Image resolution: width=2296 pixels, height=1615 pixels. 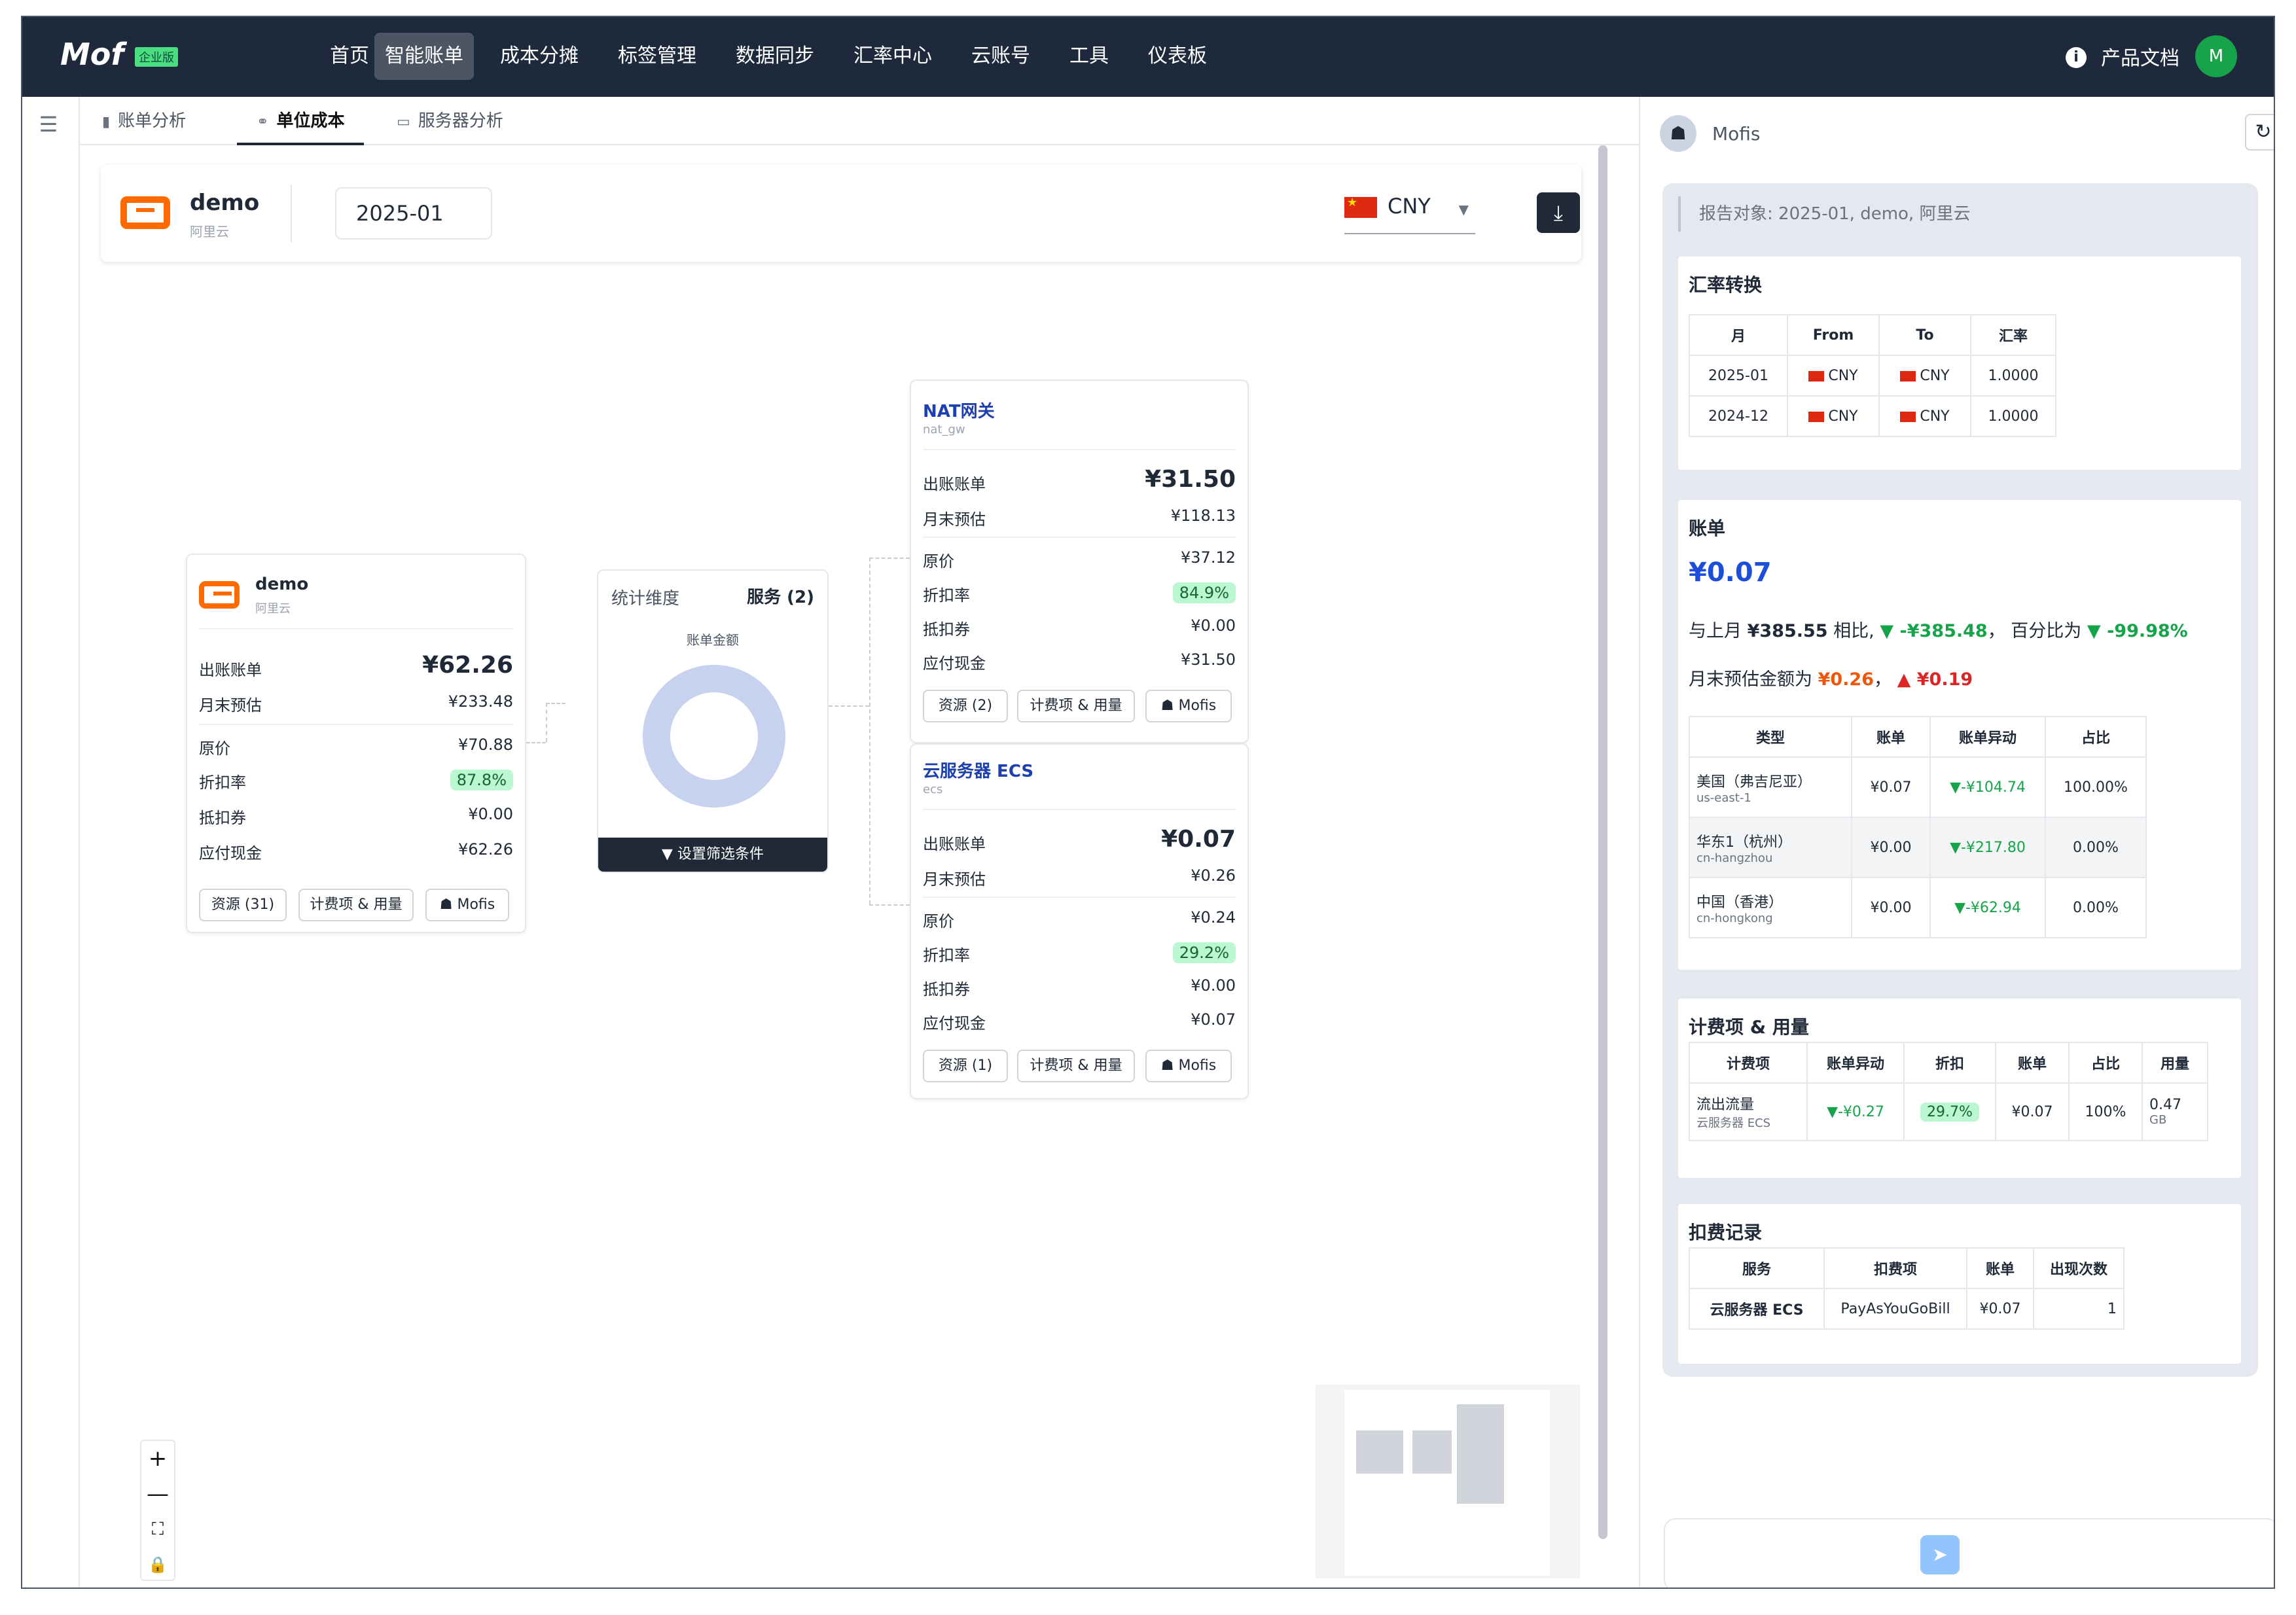 What do you see at coordinates (780, 596) in the screenshot?
I see `dimension-value: 服务 (2)` at bounding box center [780, 596].